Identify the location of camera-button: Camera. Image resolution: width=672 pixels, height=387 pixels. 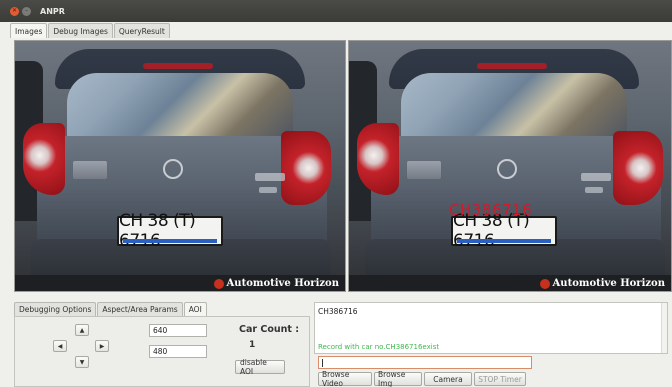
(448, 379).